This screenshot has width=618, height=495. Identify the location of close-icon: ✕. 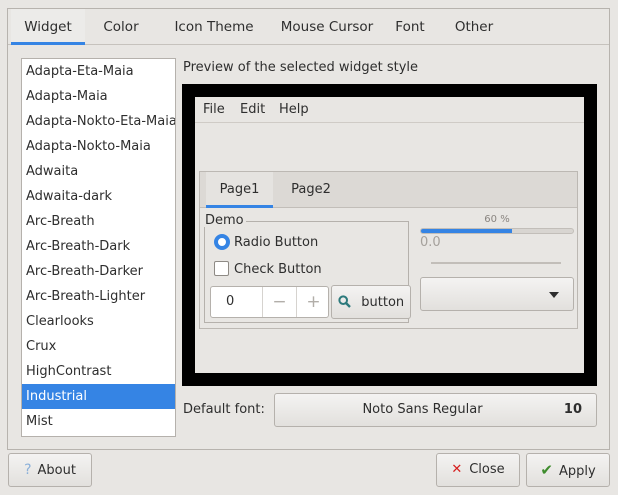
(457, 469).